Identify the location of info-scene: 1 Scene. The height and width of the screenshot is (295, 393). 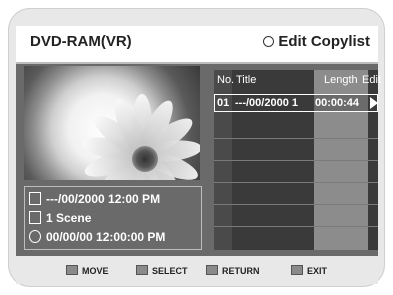
(69, 218).